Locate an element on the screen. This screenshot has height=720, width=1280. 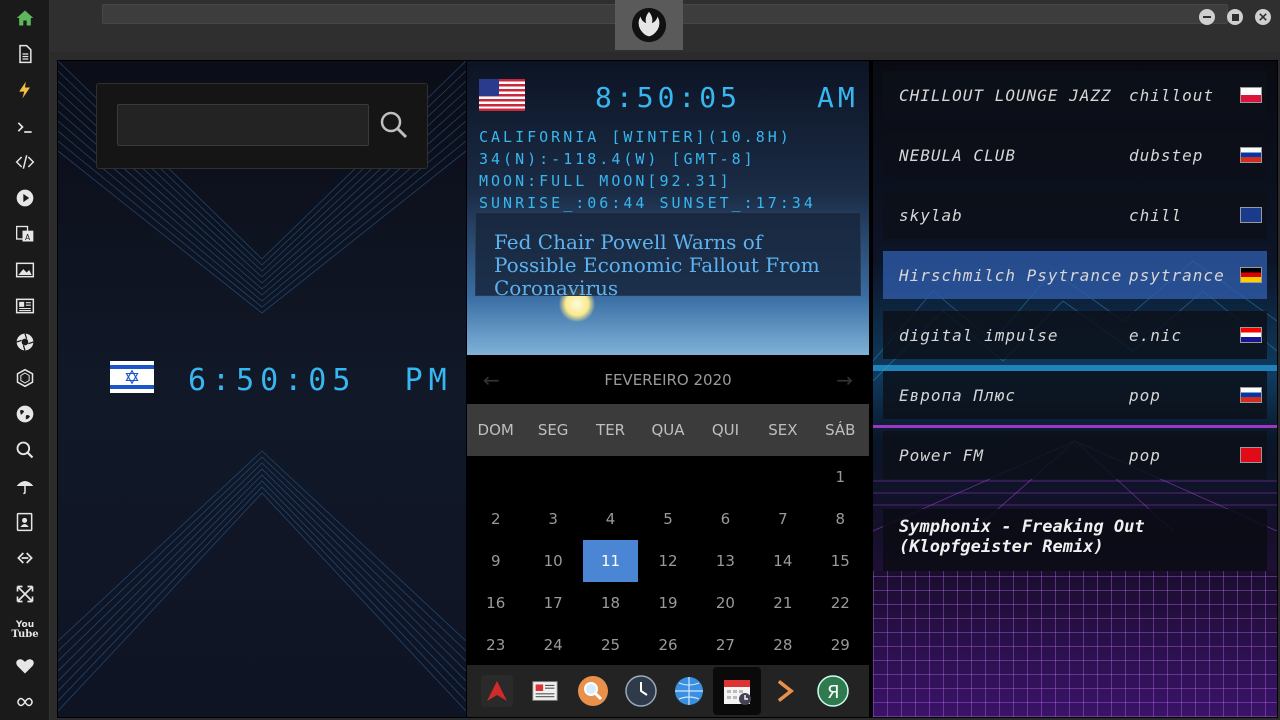
calendar-day: 8 is located at coordinates (840, 519).